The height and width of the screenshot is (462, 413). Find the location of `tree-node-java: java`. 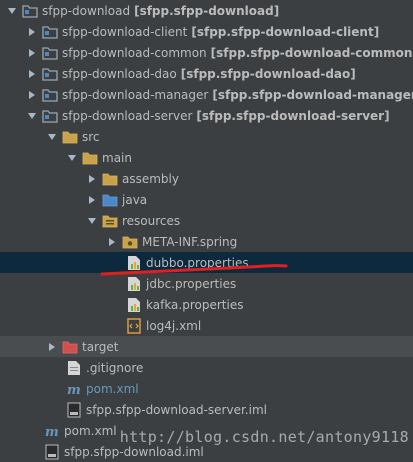

tree-node-java: java is located at coordinates (206, 199).